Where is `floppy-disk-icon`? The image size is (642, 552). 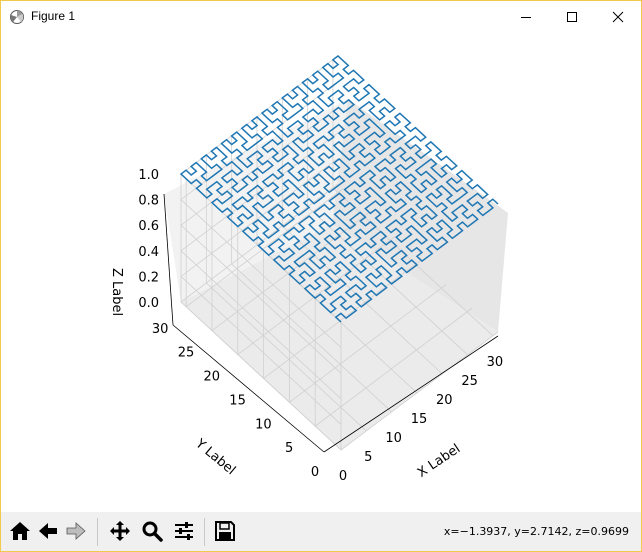
floppy-disk-icon is located at coordinates (225, 531).